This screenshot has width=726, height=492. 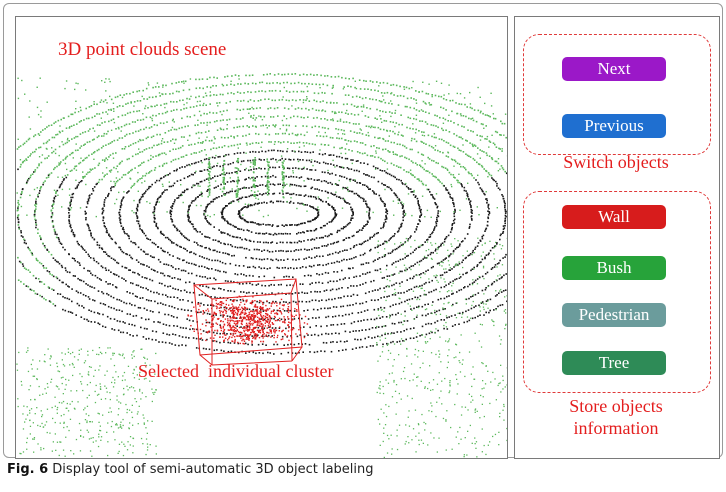 I want to click on pedestrian-button: Pedestrian, so click(x=614, y=315).